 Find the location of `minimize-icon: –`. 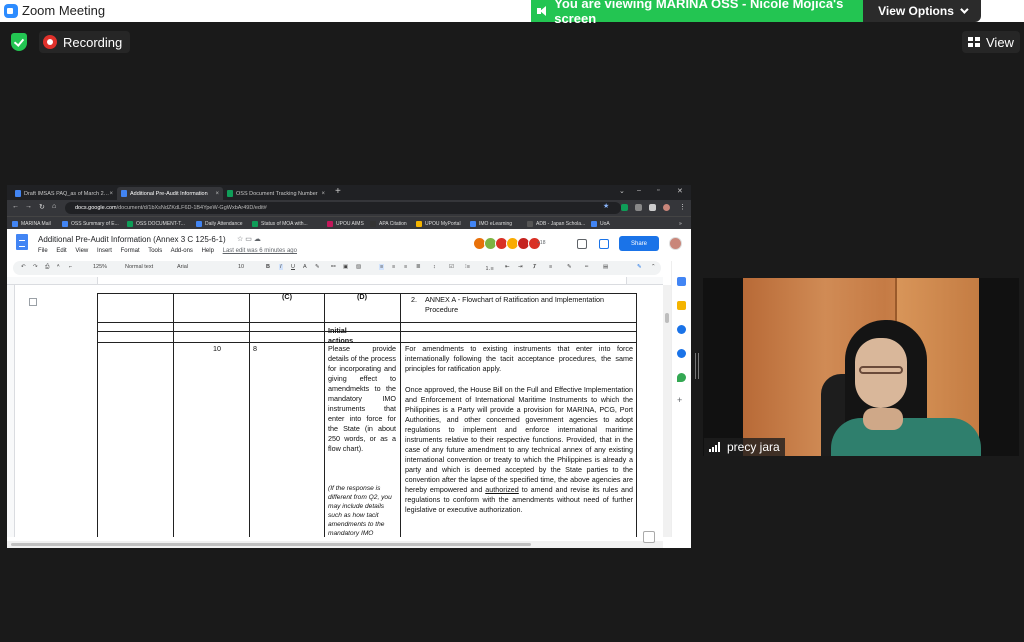

minimize-icon: – is located at coordinates (639, 190).